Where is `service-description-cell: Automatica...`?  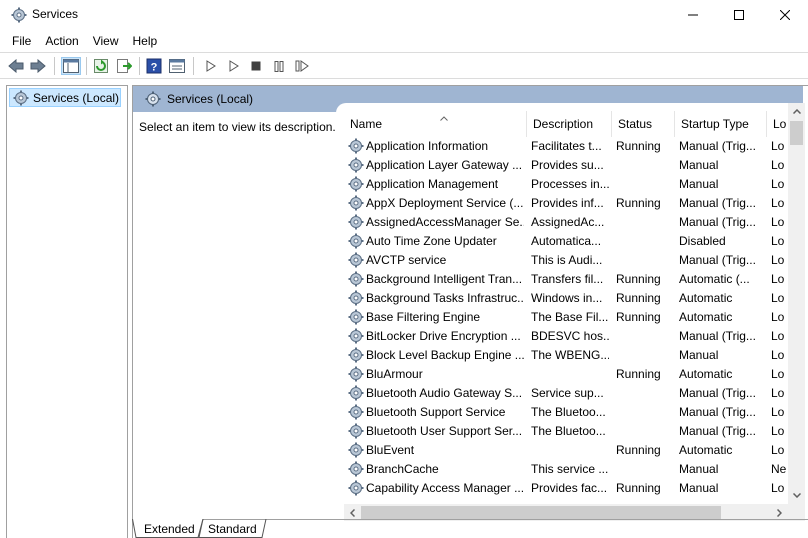 service-description-cell: Automatica... is located at coordinates (566, 241).